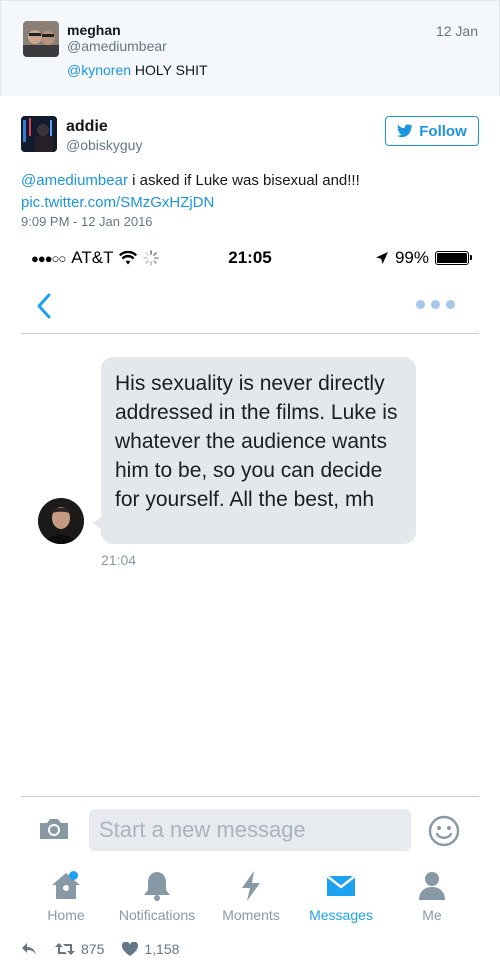 This screenshot has width=500, height=974. Describe the element at coordinates (39, 134) in the screenshot. I see `author-avatar` at that location.